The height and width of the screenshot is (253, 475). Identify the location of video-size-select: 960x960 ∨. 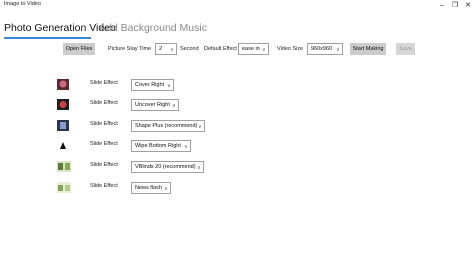
(325, 49).